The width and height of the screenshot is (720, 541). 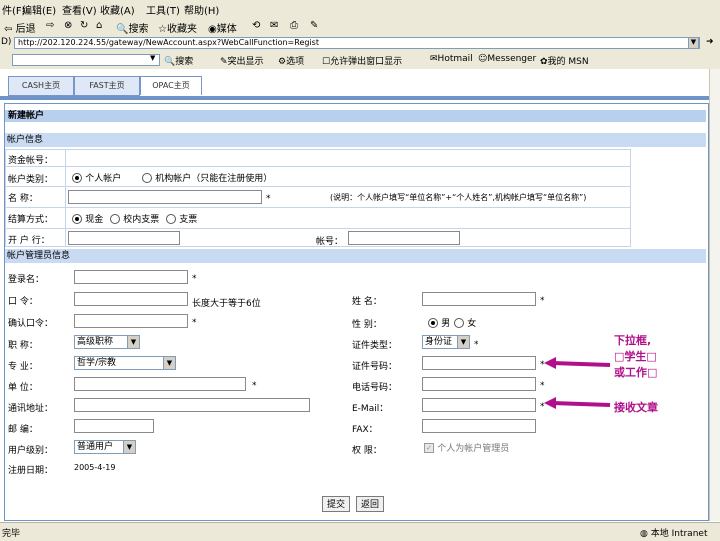 I want to click on home-icon: ⌂, so click(x=99, y=25).